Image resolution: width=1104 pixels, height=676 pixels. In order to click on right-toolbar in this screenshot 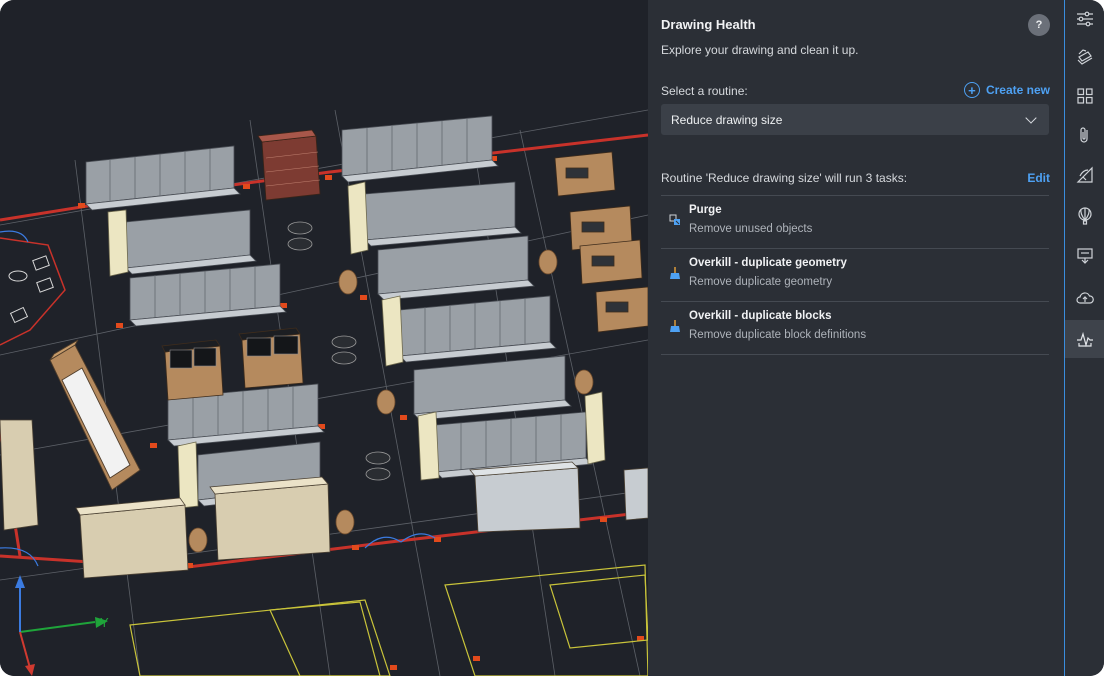, I will do `click(1084, 338)`.